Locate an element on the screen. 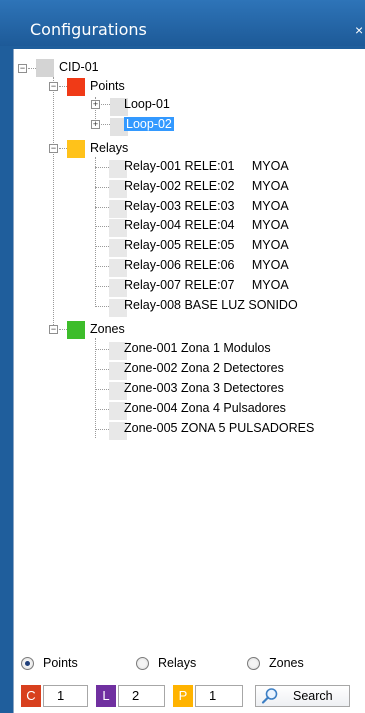  radio-relays-label: Relays is located at coordinates (177, 663).